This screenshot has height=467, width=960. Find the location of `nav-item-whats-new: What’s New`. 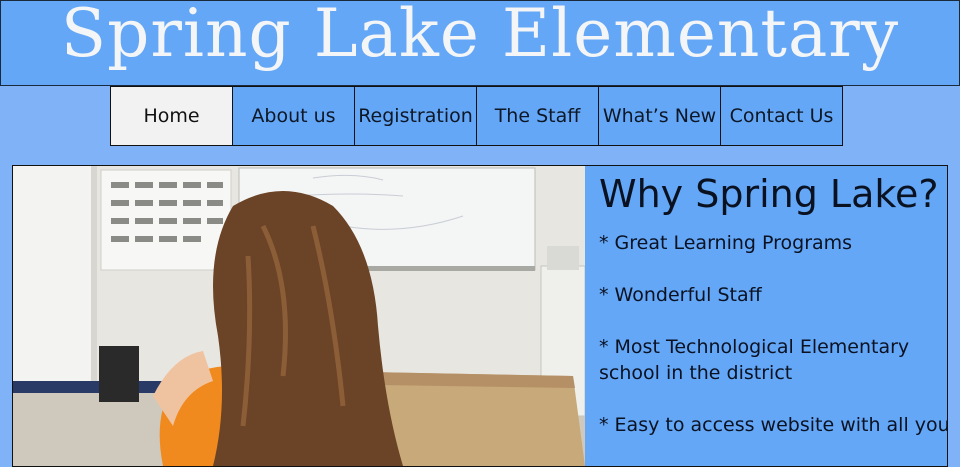

nav-item-whats-new: What’s New is located at coordinates (660, 116).